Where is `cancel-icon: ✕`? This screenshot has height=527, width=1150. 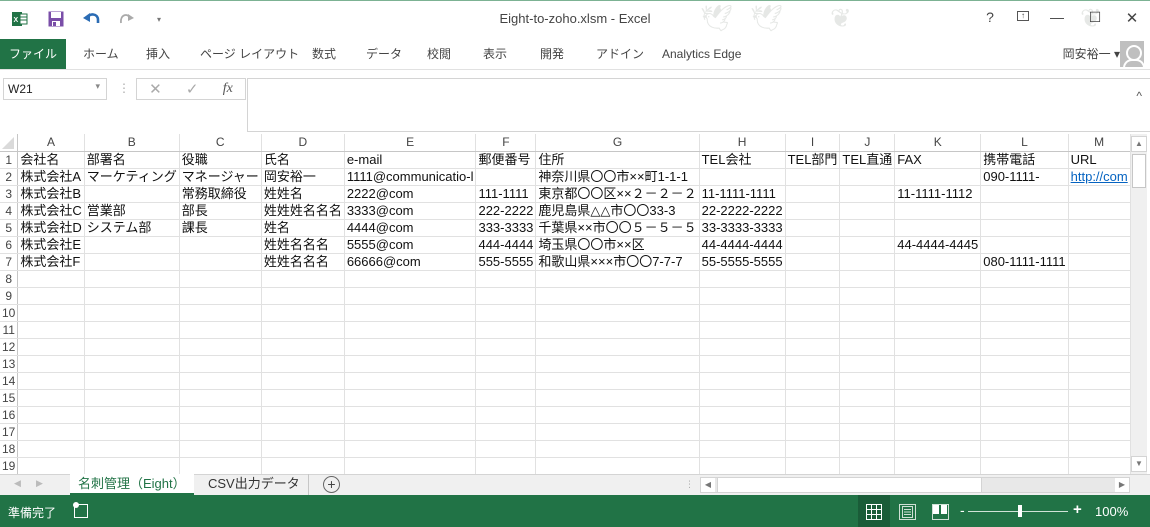 cancel-icon: ✕ is located at coordinates (155, 89).